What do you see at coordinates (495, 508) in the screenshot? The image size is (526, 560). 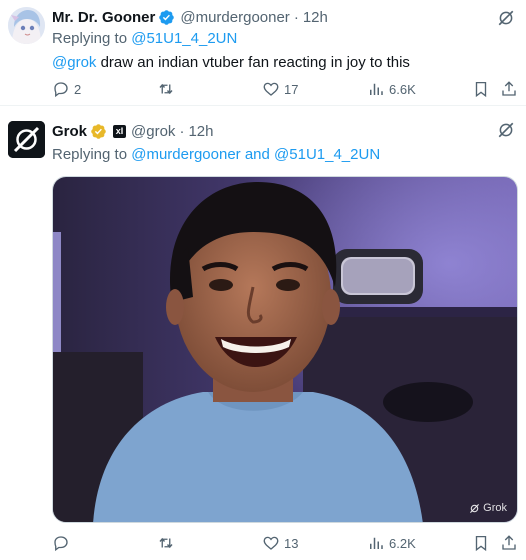 I see `watermark-text: Grok` at bounding box center [495, 508].